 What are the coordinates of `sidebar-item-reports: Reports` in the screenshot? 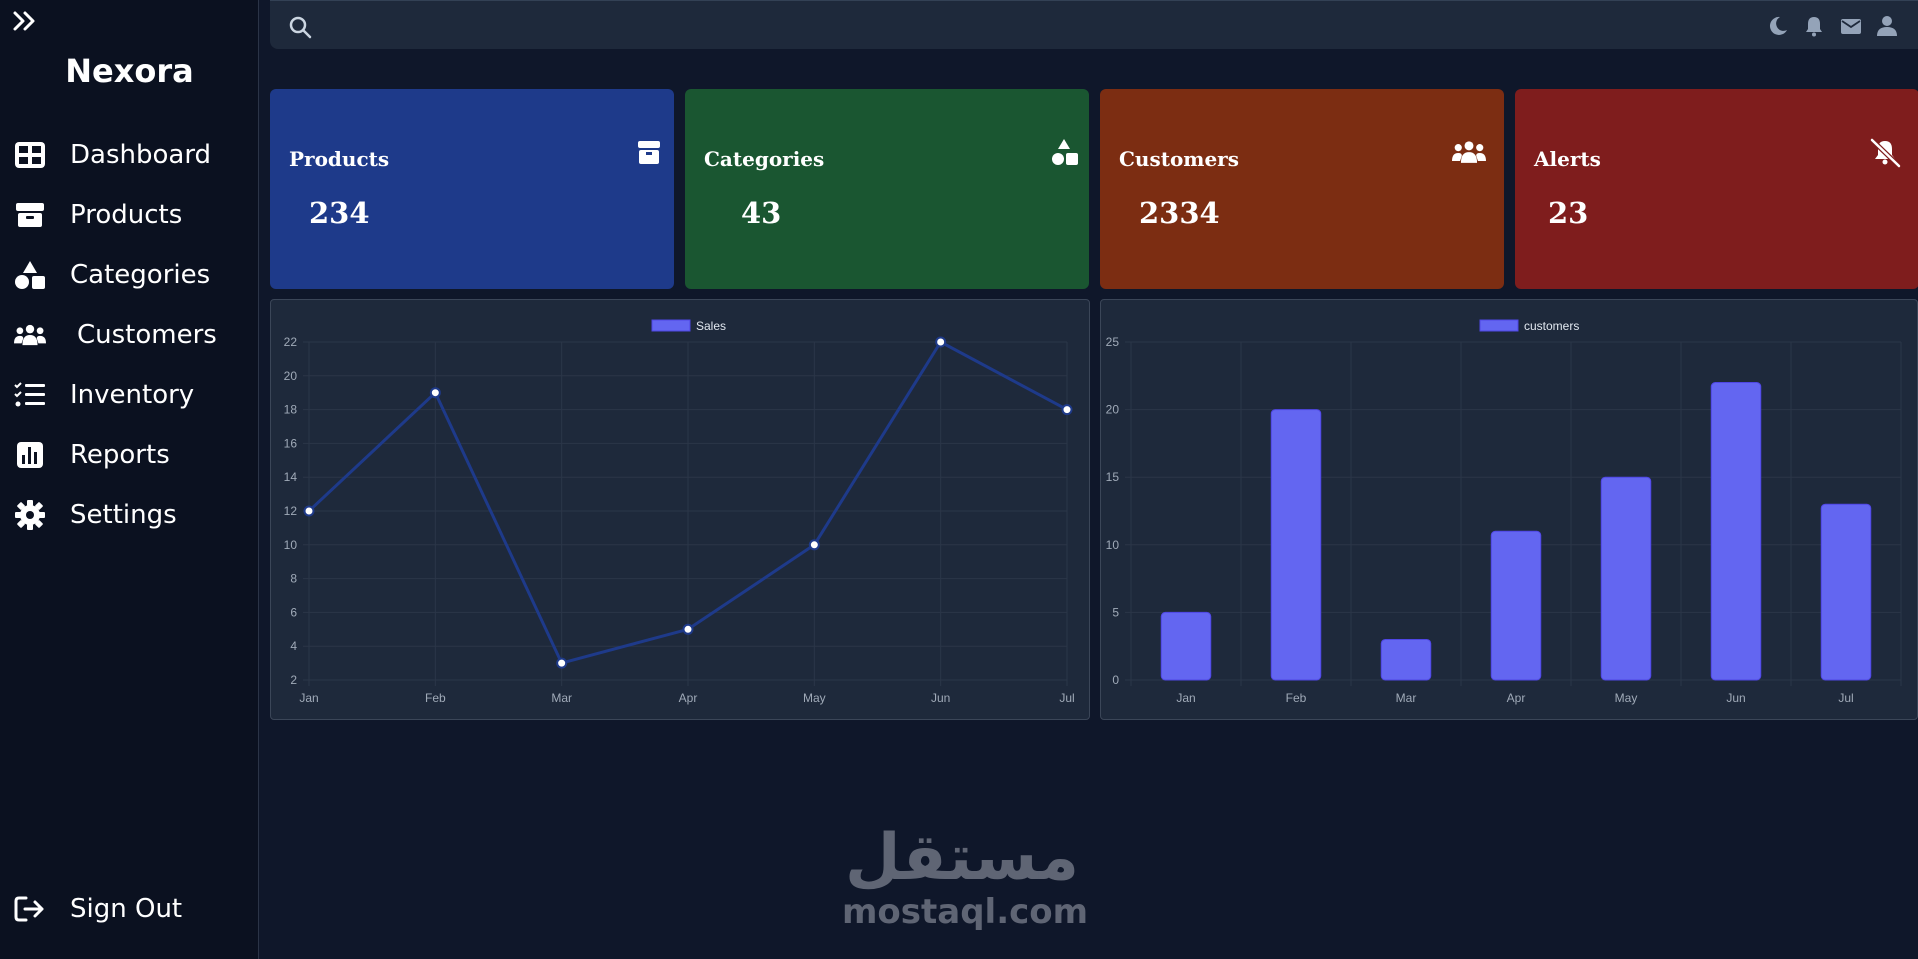 It's located at (92, 455).